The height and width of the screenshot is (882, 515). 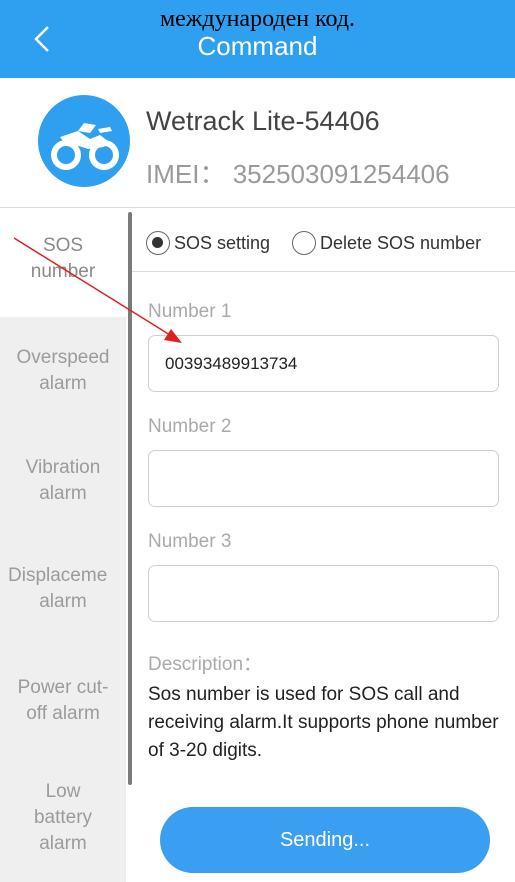 I want to click on sidebar-item-displacement-alarm: Displaceme alarm, so click(x=63, y=592).